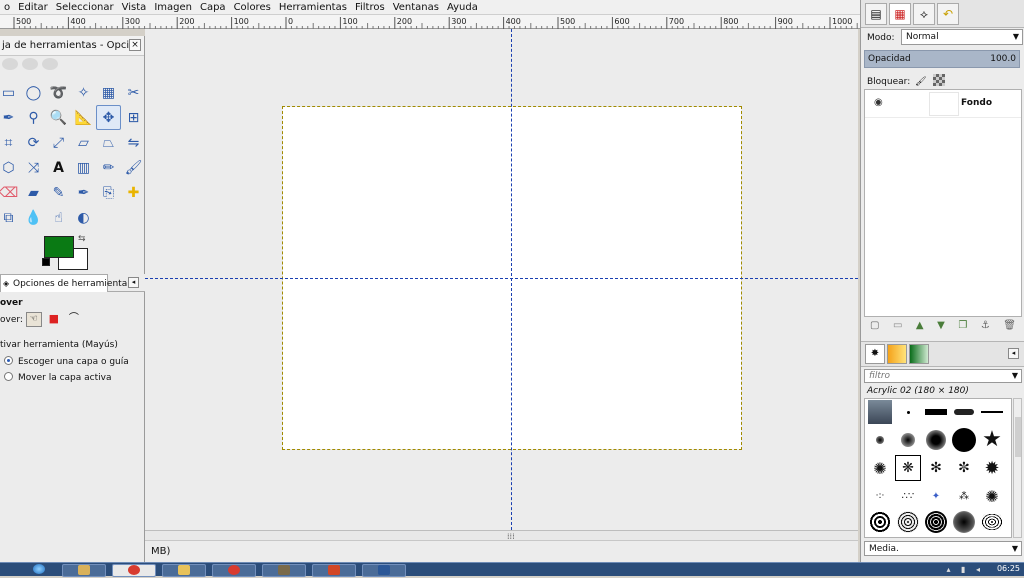 Image resolution: width=1024 pixels, height=578 pixels. What do you see at coordinates (173, 7) in the screenshot?
I see `menu-image: Imagen` at bounding box center [173, 7].